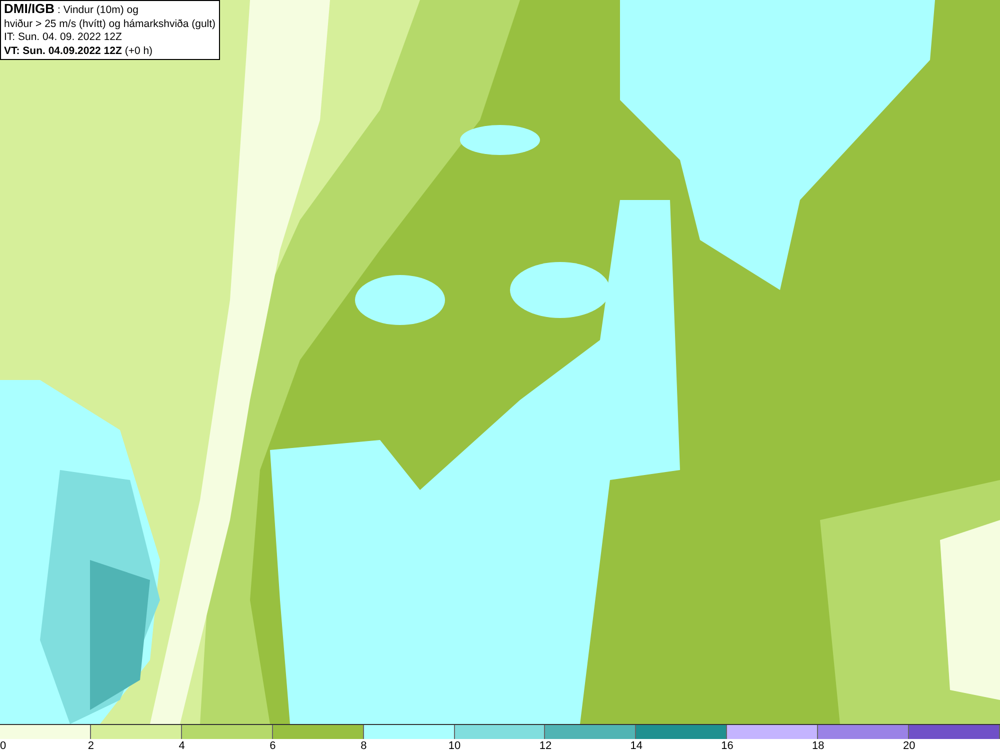 The image size is (1000, 753). What do you see at coordinates (636, 746) in the screenshot?
I see `legend-tick-label: 14` at bounding box center [636, 746].